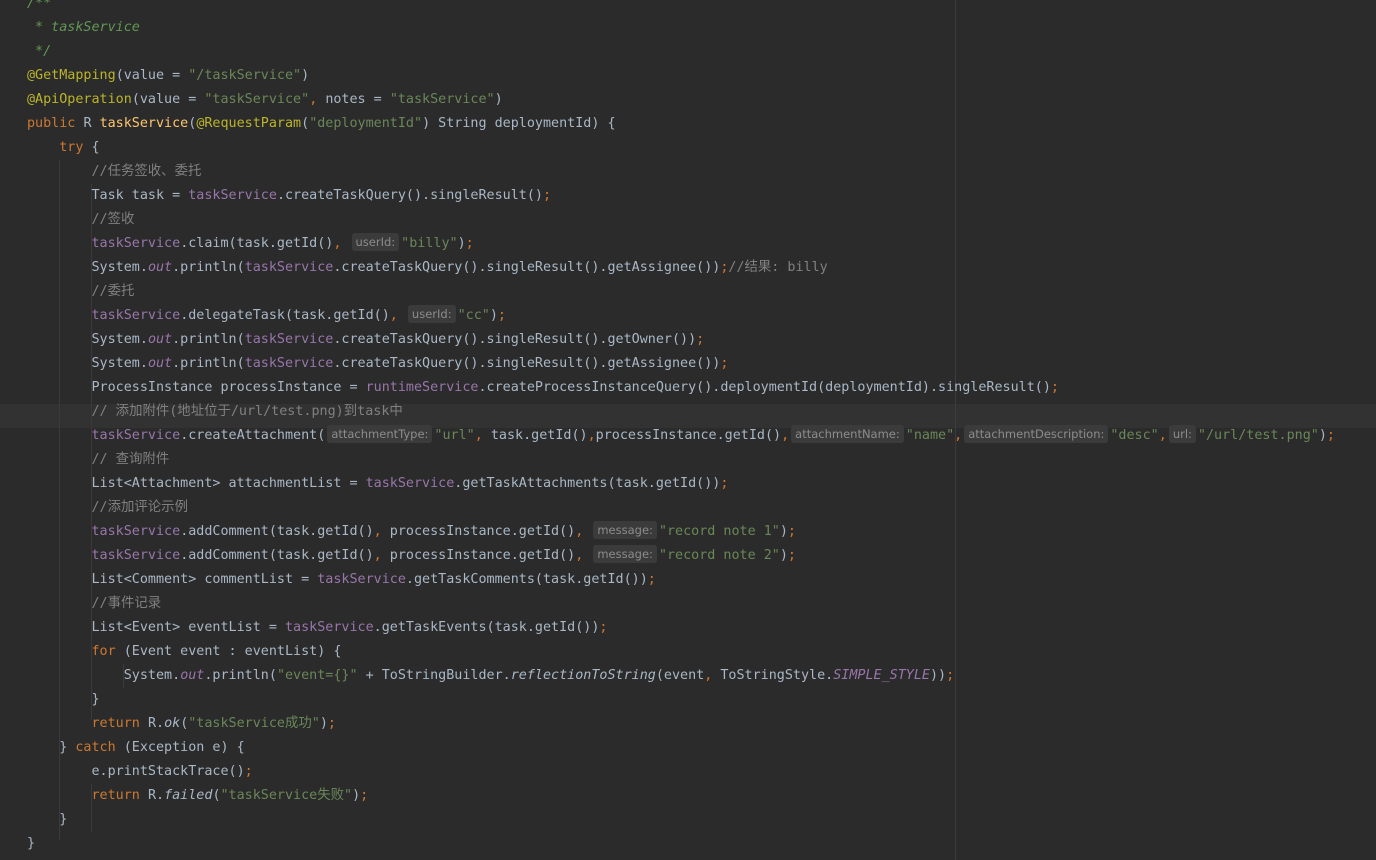 Image resolution: width=1376 pixels, height=860 pixels. Describe the element at coordinates (1258, 435) in the screenshot. I see `string-token: "/url/test.png"` at that location.